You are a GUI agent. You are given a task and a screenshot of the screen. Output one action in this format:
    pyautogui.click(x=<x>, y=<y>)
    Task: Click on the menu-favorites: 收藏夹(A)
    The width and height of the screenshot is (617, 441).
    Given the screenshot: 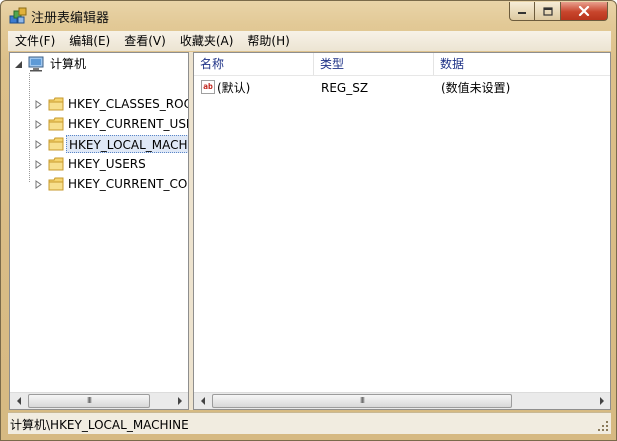 What is the action you would take?
    pyautogui.click(x=207, y=41)
    